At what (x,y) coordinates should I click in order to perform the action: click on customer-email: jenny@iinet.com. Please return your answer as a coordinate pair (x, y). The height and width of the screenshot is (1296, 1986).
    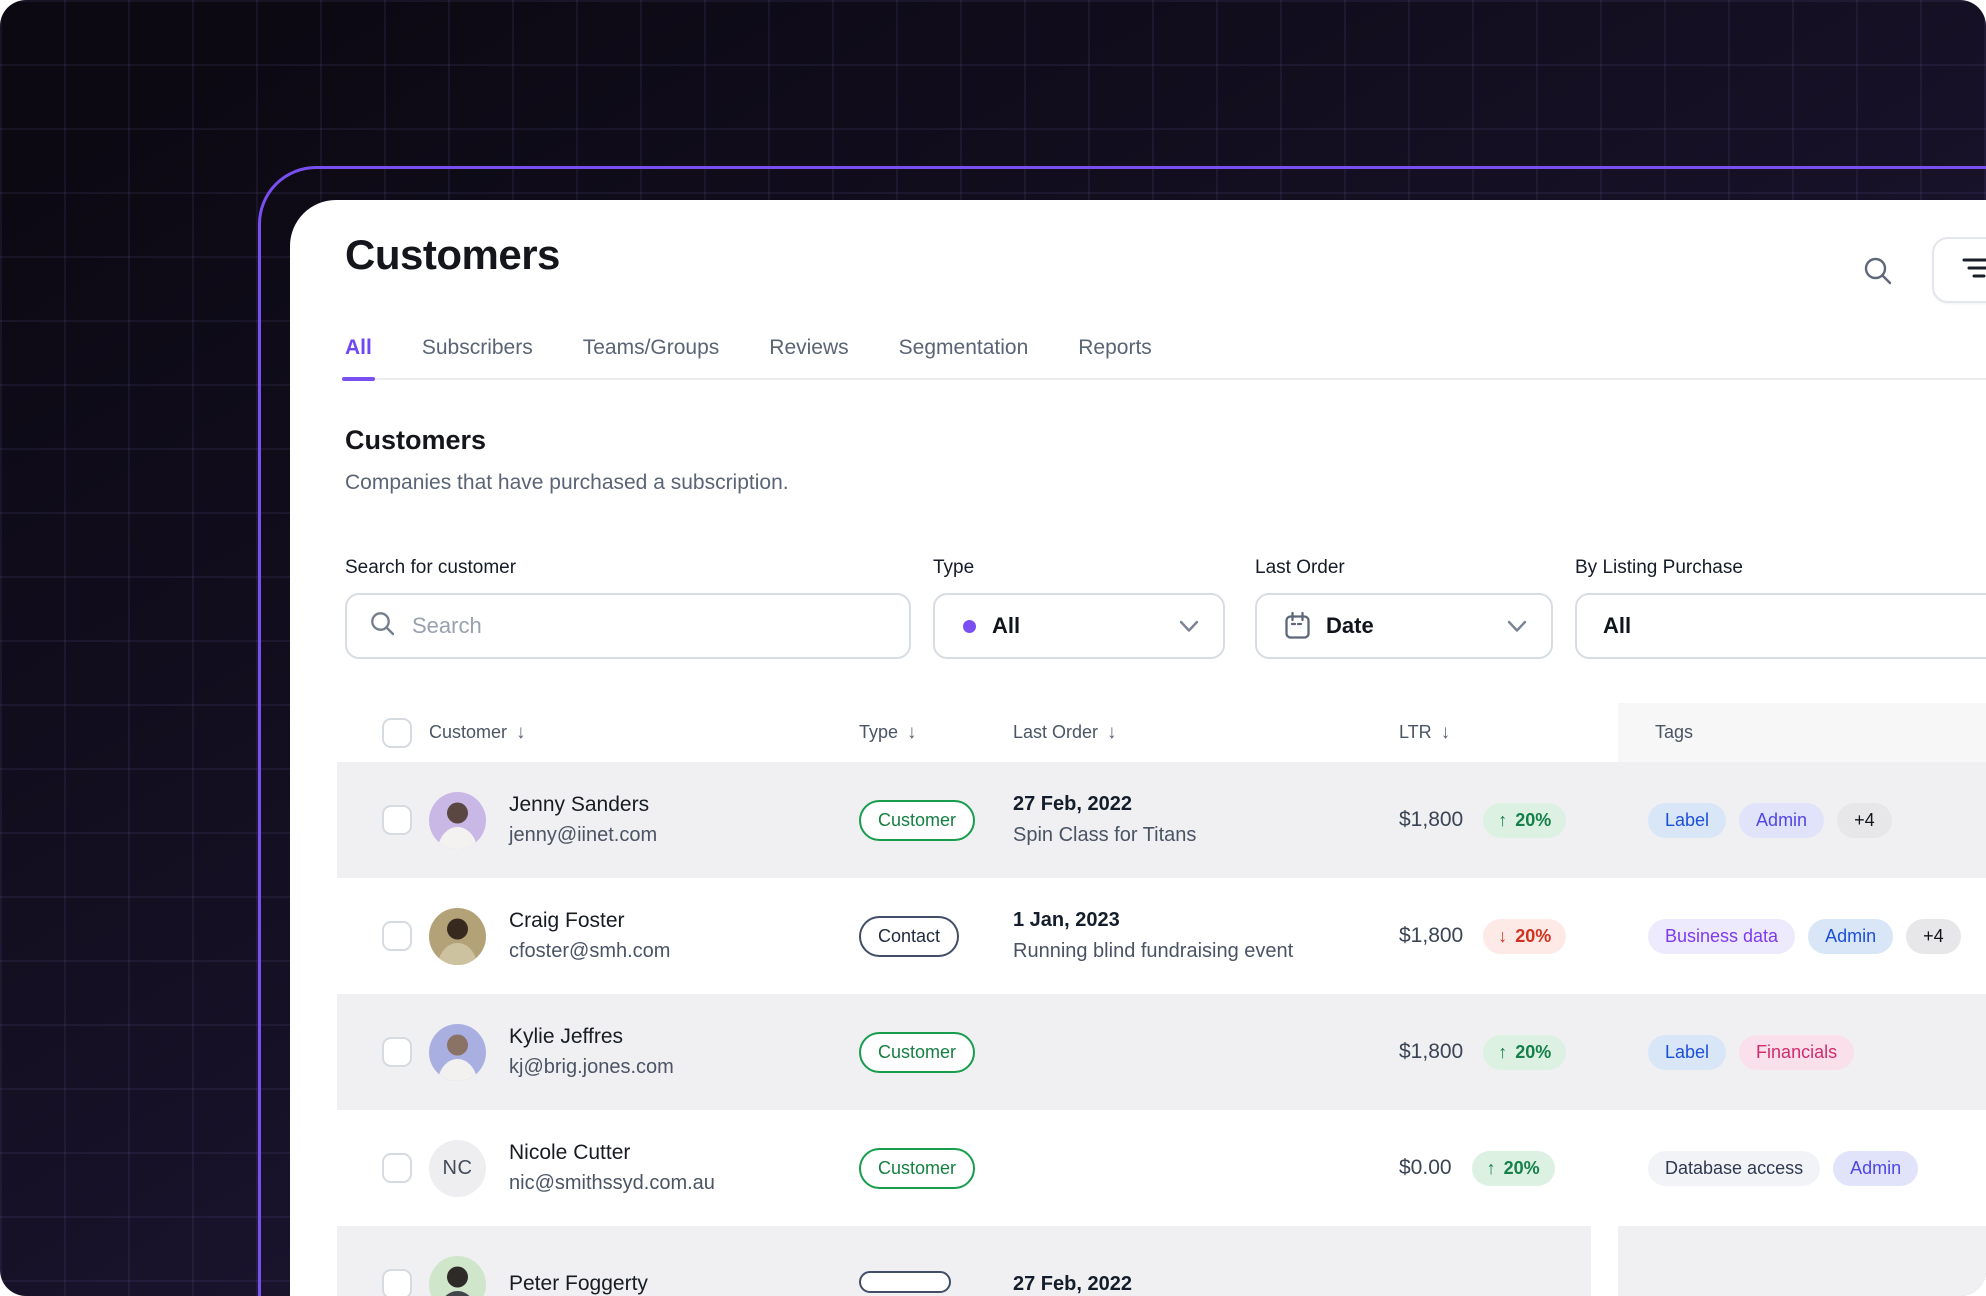
    Looking at the image, I should click on (583, 835).